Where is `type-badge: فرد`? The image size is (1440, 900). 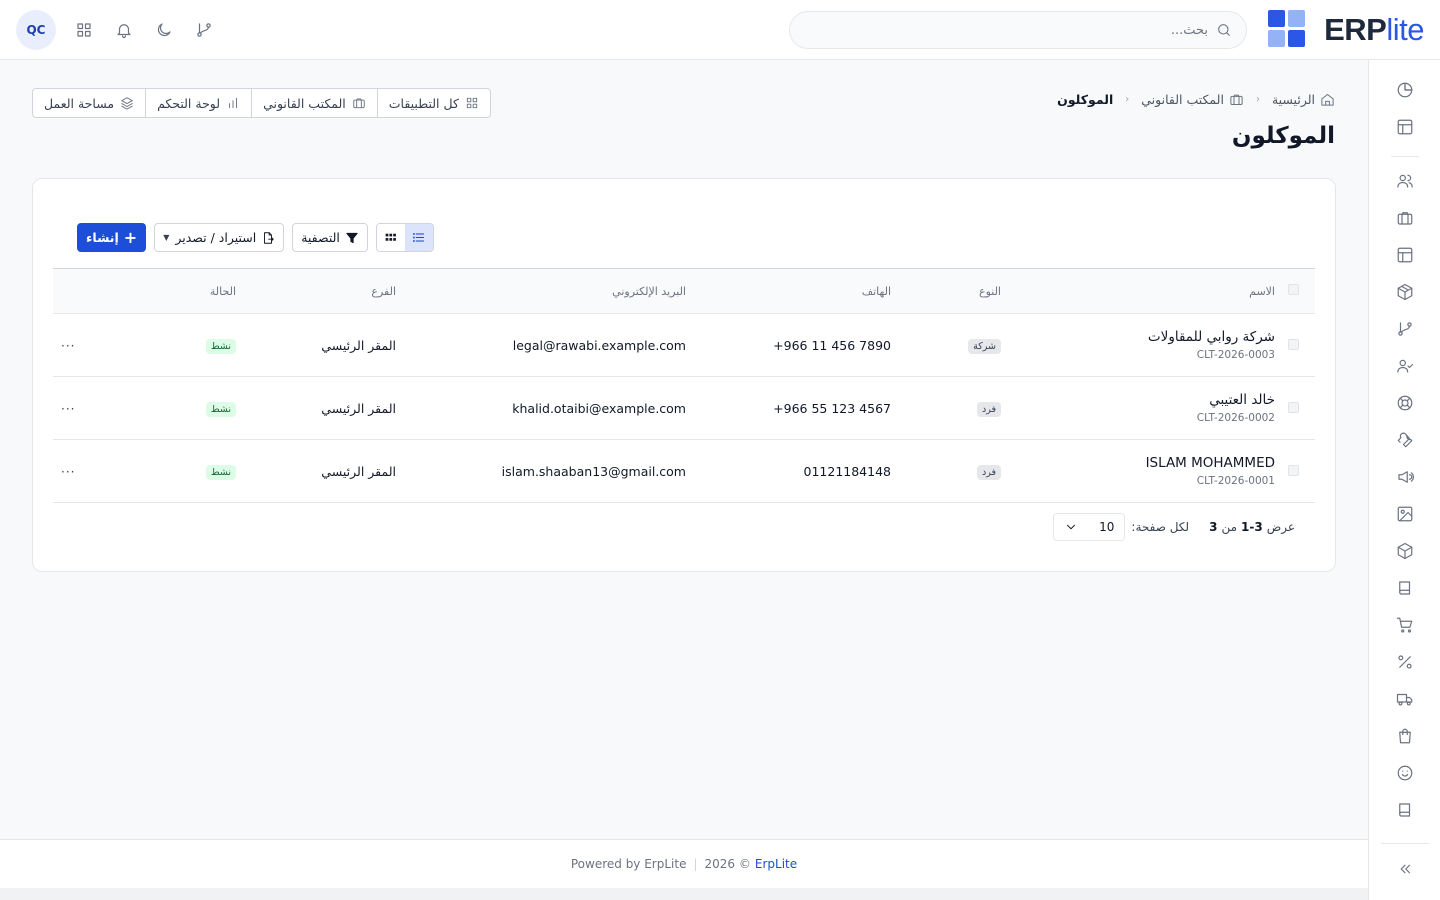 type-badge: فرد is located at coordinates (988, 409).